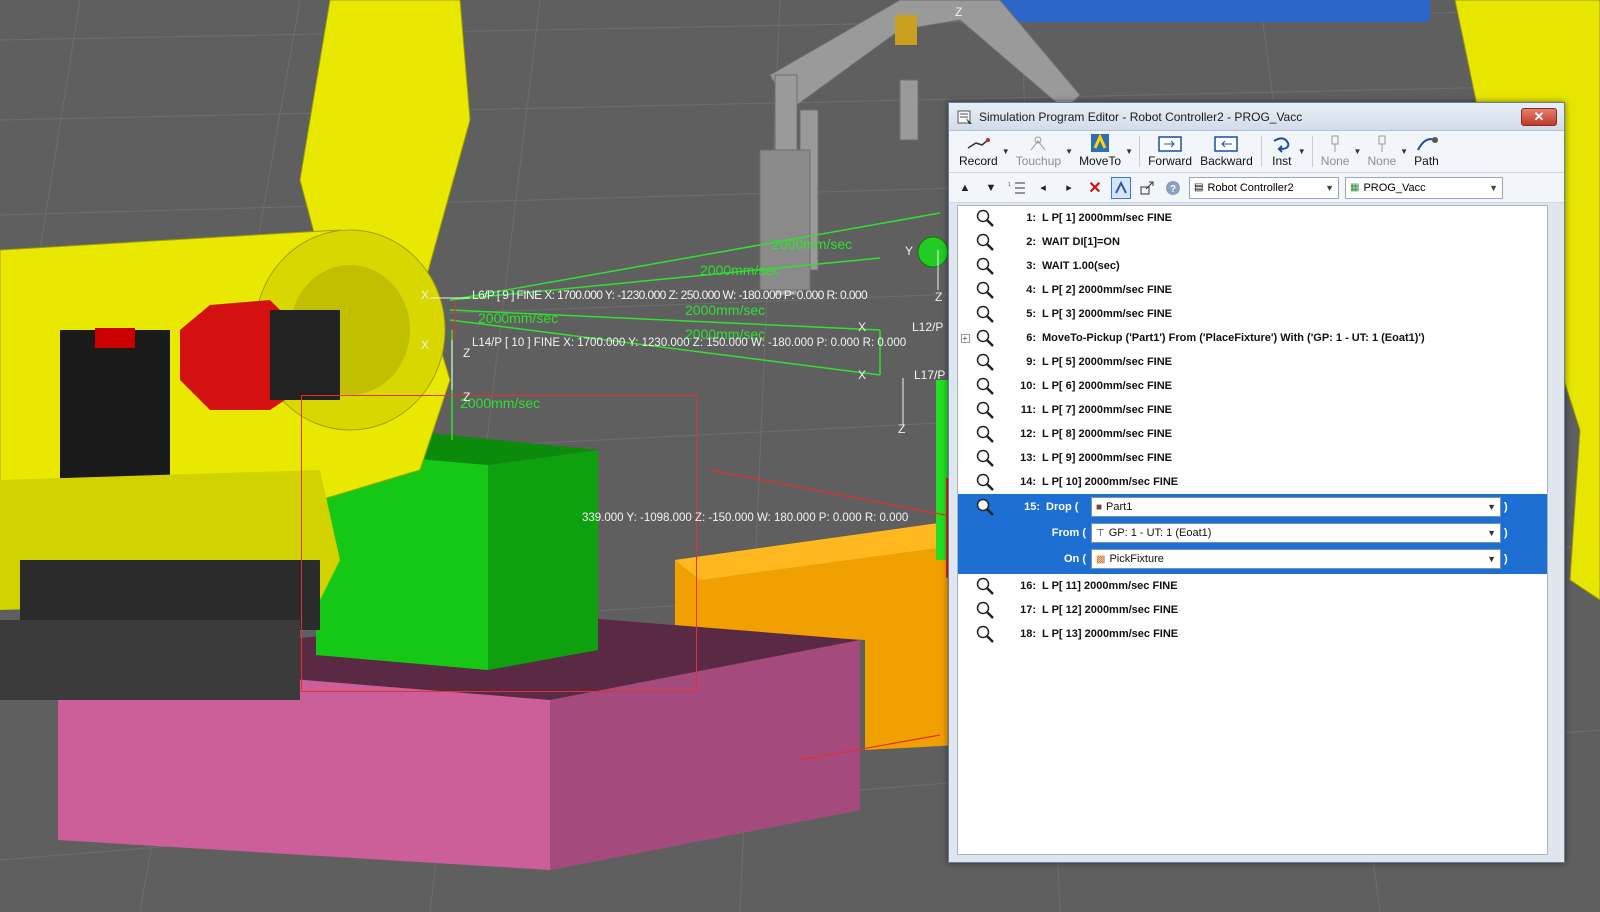  What do you see at coordinates (1252, 386) in the screenshot?
I see `program-line: 10: L P[ 6] 2000mm/sec FINE` at bounding box center [1252, 386].